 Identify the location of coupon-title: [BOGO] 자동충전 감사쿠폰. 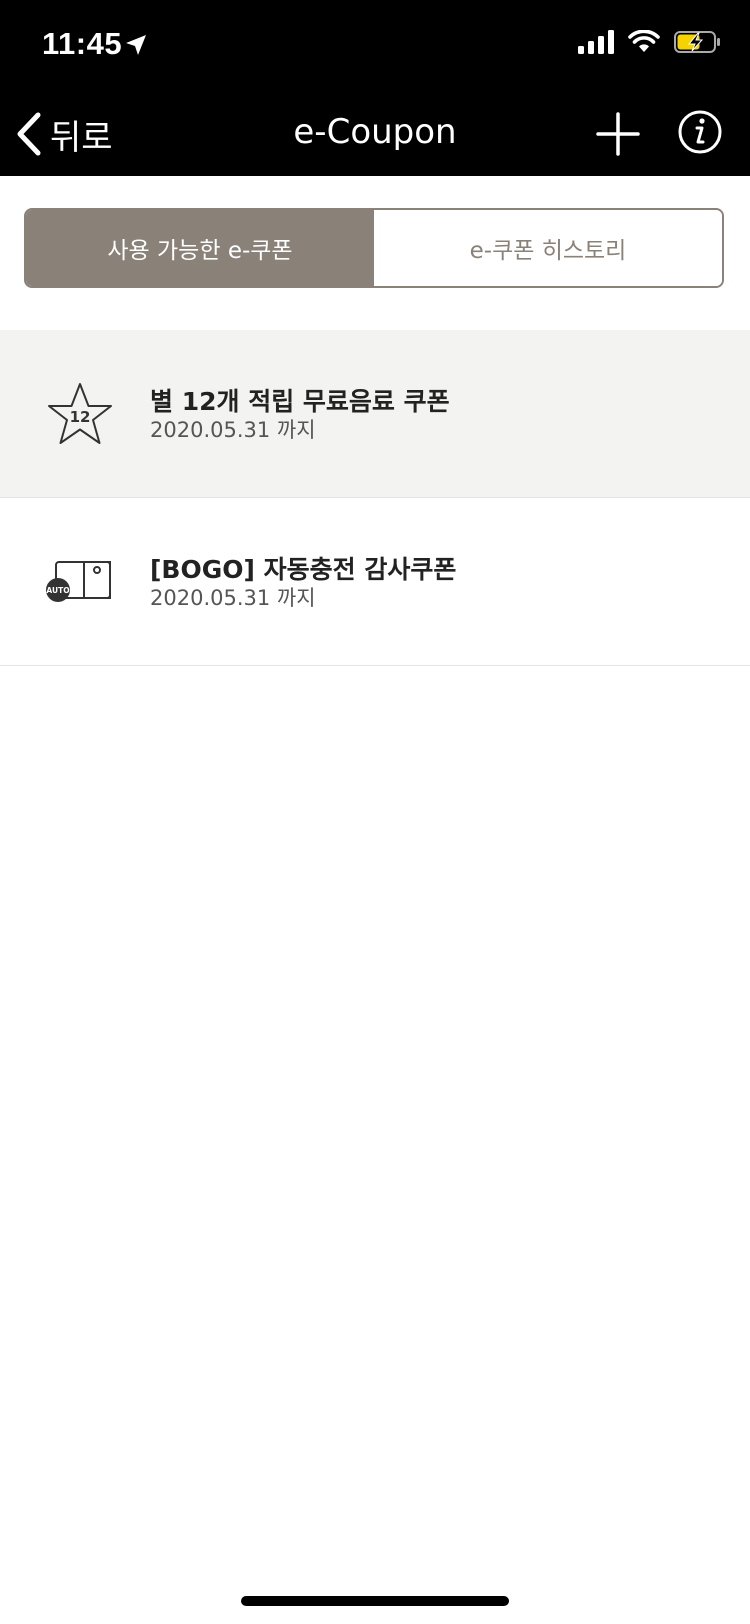
(303, 569).